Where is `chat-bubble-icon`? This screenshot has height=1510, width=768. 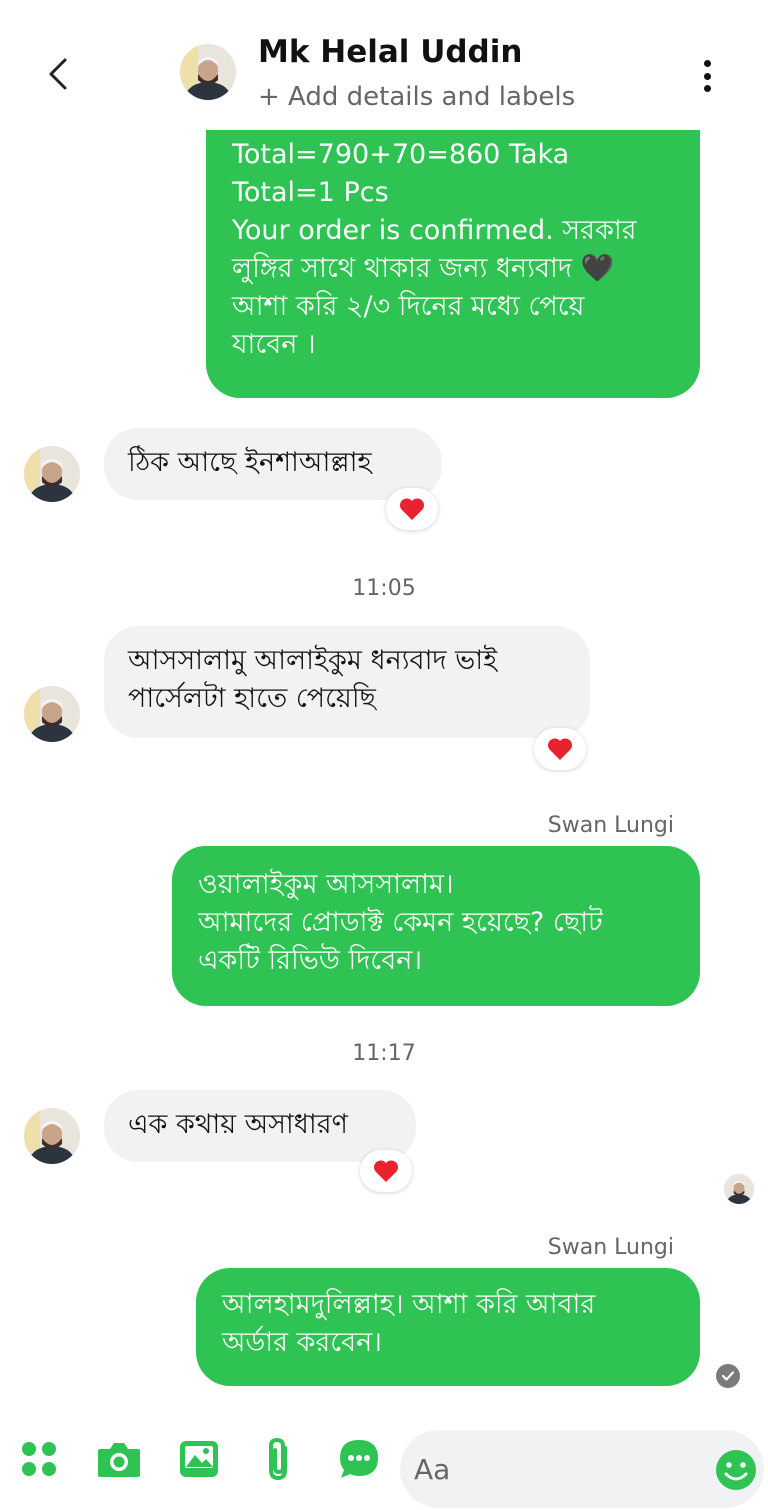 chat-bubble-icon is located at coordinates (359, 1459).